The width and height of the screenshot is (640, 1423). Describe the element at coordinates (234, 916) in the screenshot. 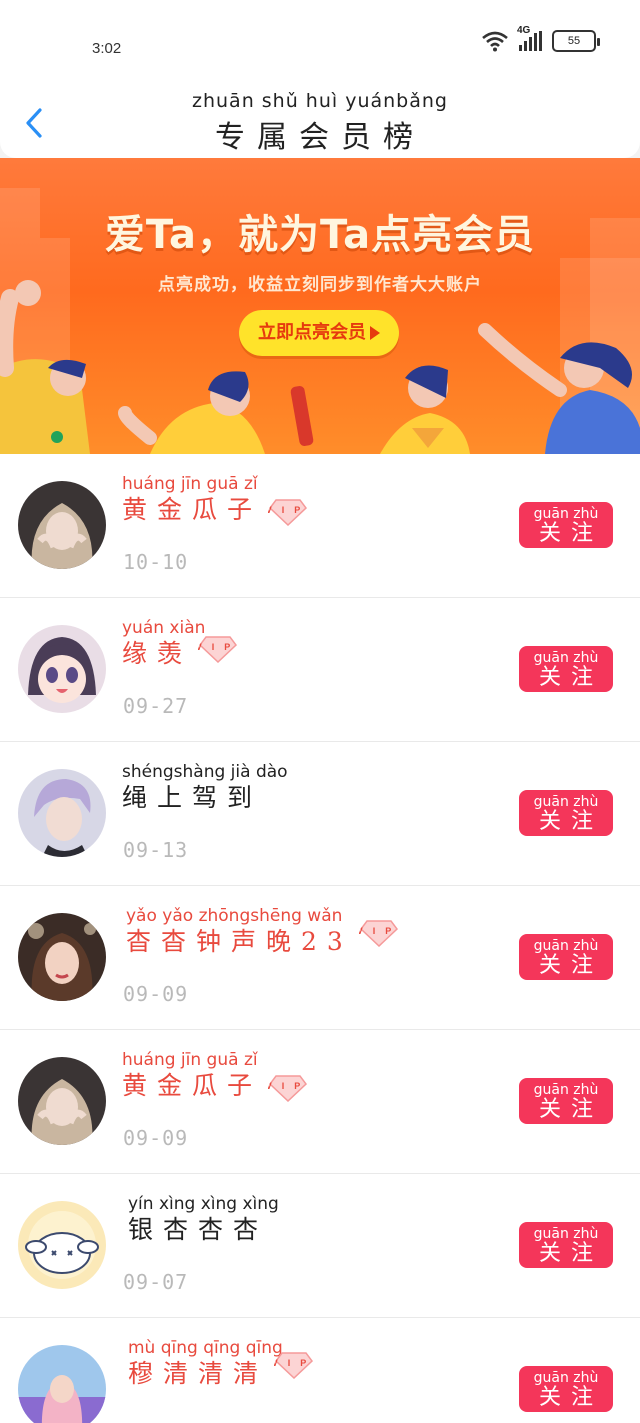

I see `member-name-pinyin: yǎo yǎo zhōngshēng wǎn` at that location.